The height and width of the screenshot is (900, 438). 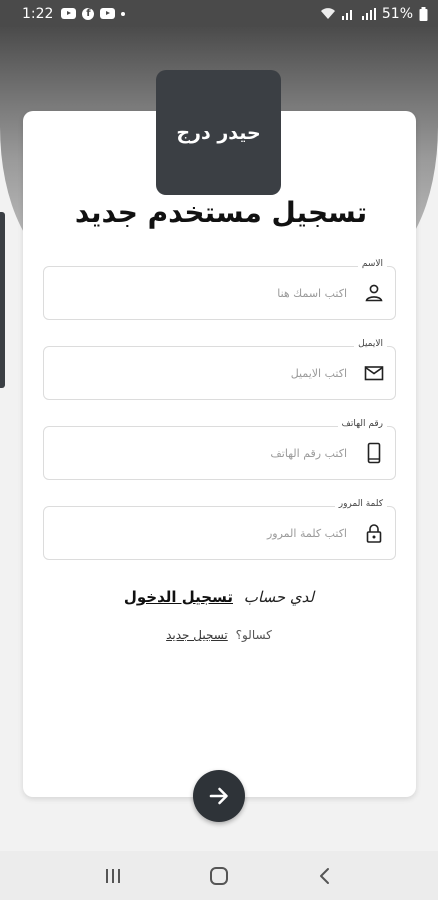 I want to click on status-bar: 1:22 f 51%, so click(x=219, y=13).